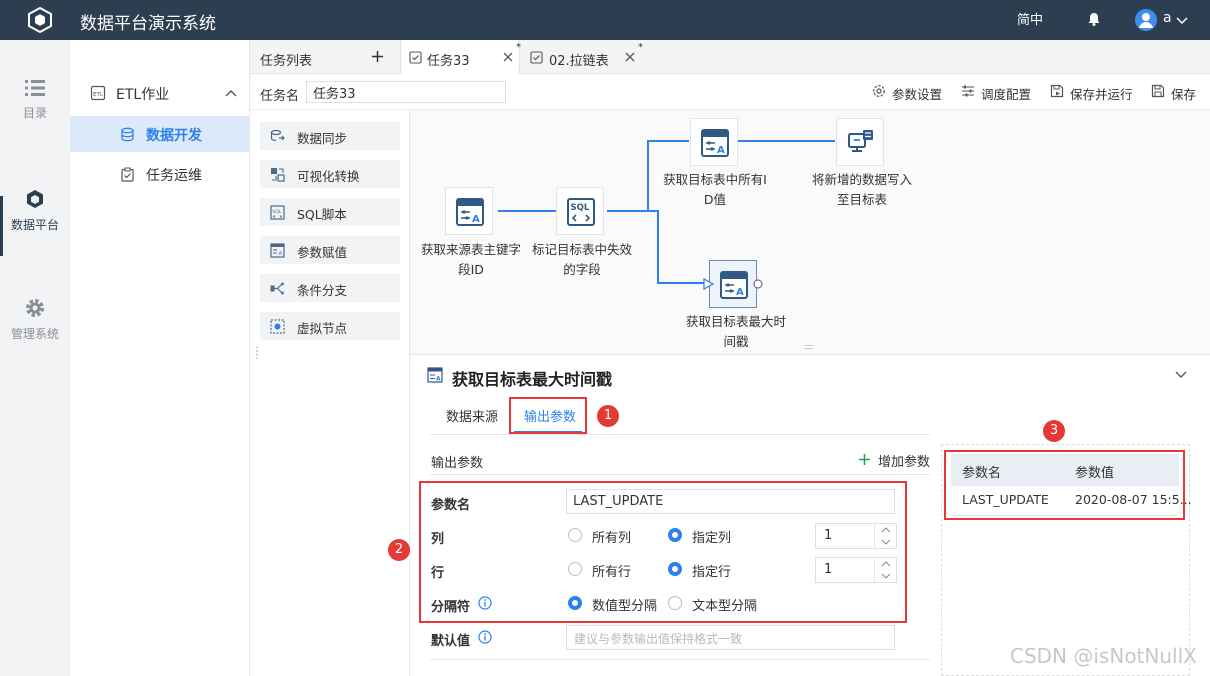 This screenshot has width=1210, height=676. What do you see at coordinates (1103, 656) in the screenshot?
I see `watermark: CSDN @isNotNullX` at bounding box center [1103, 656].